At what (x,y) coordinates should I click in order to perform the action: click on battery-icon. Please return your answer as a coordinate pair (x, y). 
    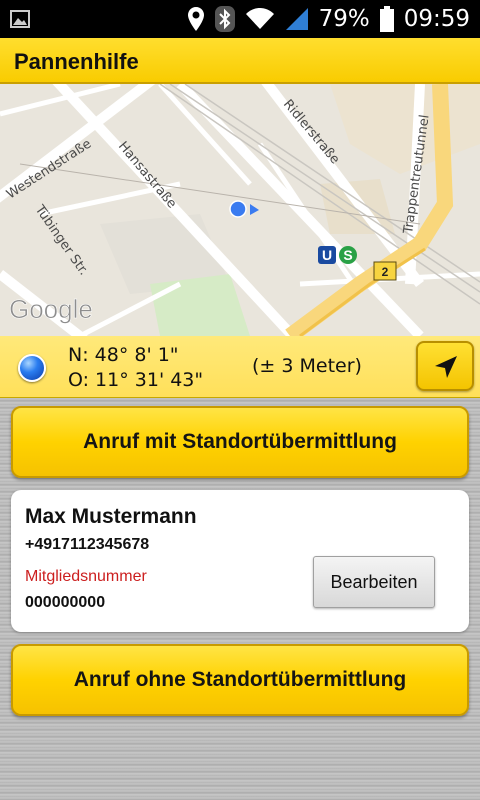
    Looking at the image, I should click on (386, 19).